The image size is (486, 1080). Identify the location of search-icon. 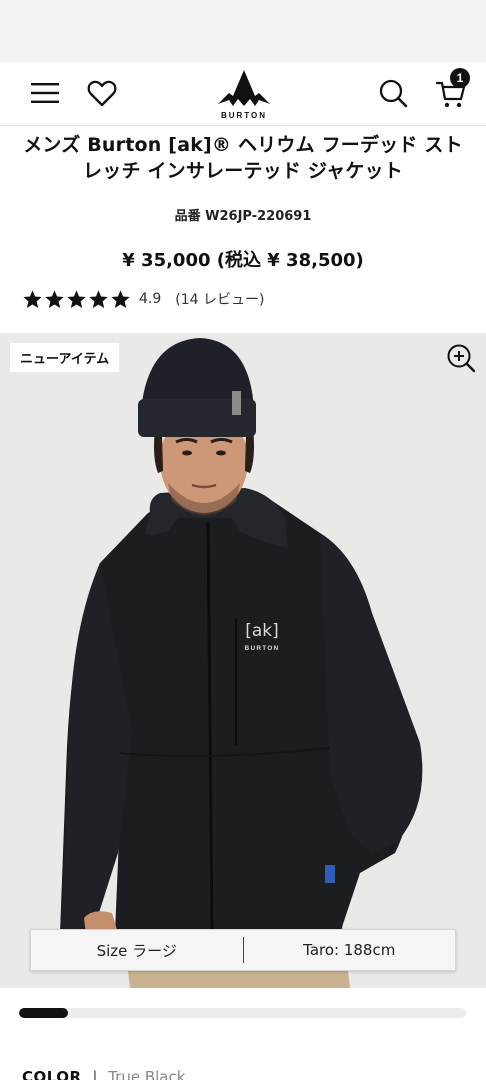
(393, 93).